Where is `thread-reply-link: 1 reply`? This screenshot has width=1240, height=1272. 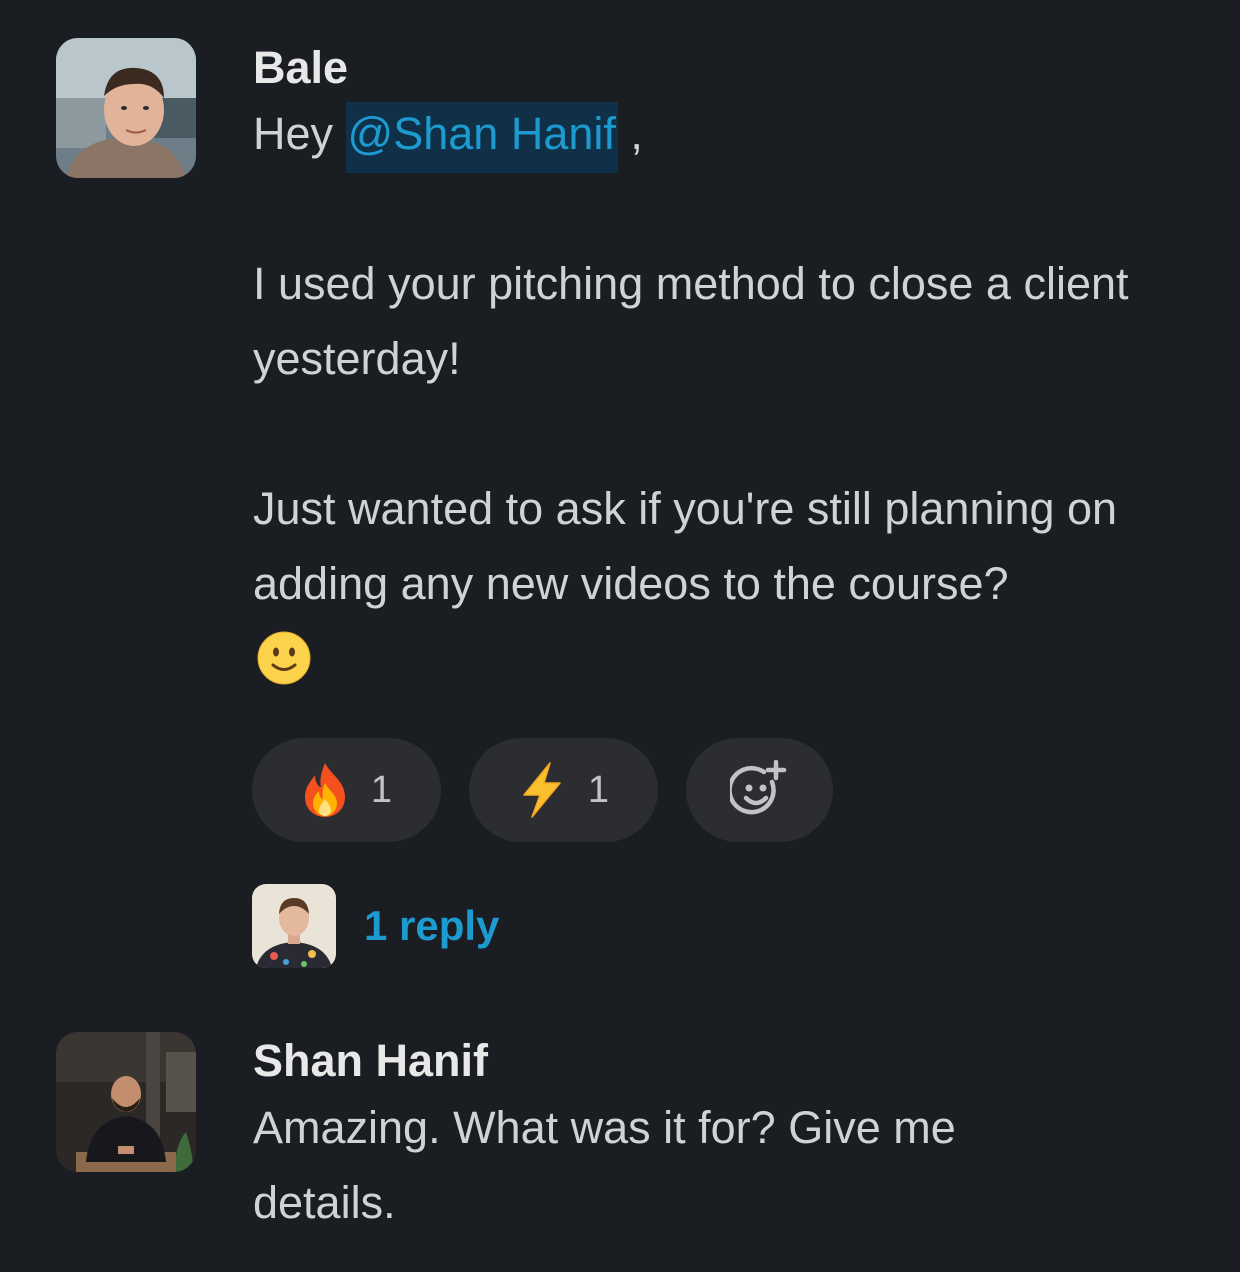 thread-reply-link: 1 reply is located at coordinates (431, 926).